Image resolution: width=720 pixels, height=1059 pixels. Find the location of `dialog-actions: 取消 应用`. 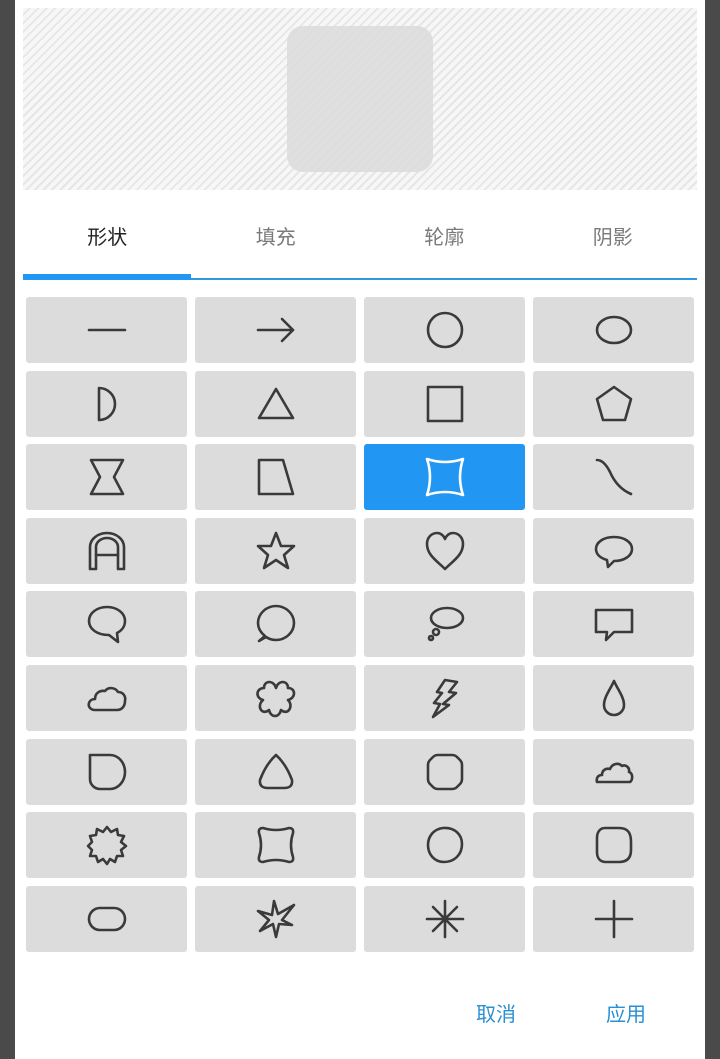

dialog-actions: 取消 应用 is located at coordinates (530, 1012).